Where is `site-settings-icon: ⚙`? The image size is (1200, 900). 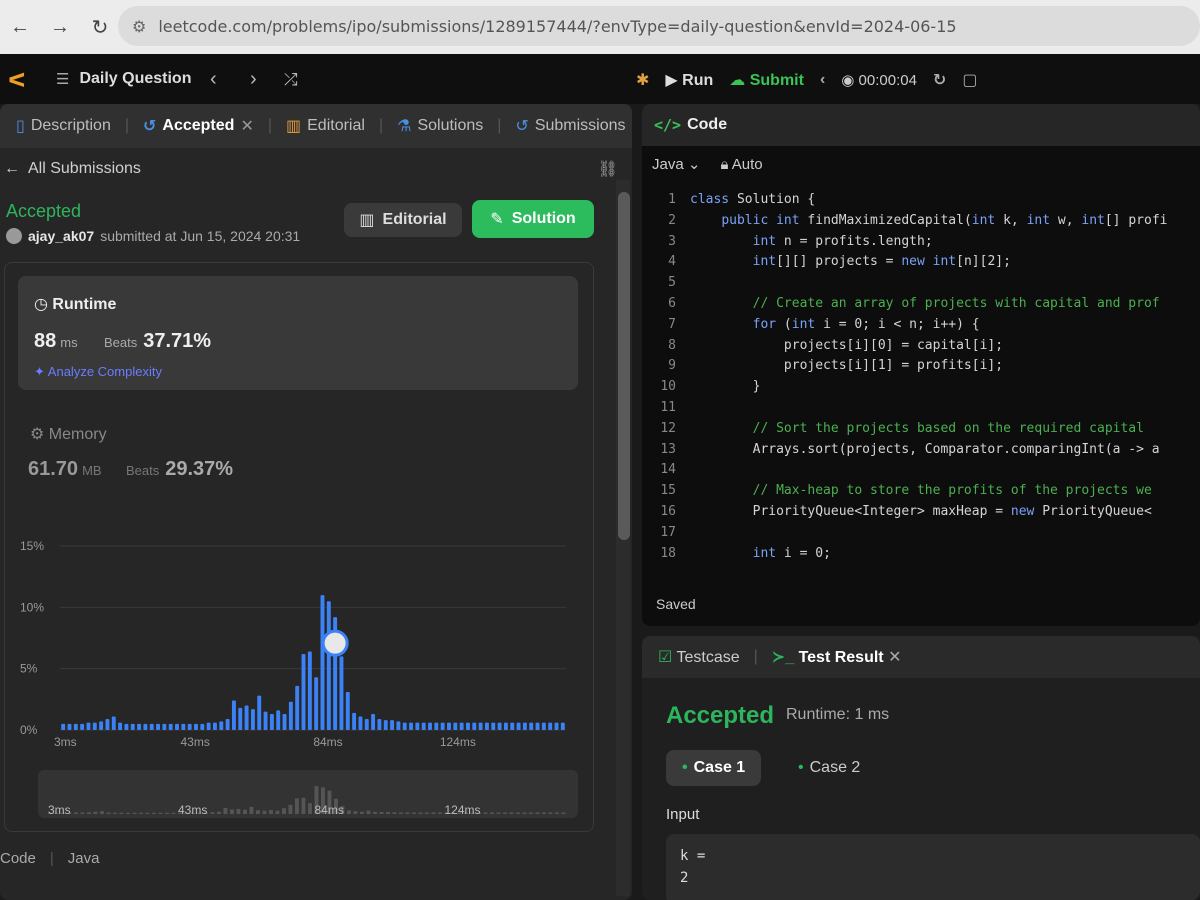
site-settings-icon: ⚙ is located at coordinates (139, 26).